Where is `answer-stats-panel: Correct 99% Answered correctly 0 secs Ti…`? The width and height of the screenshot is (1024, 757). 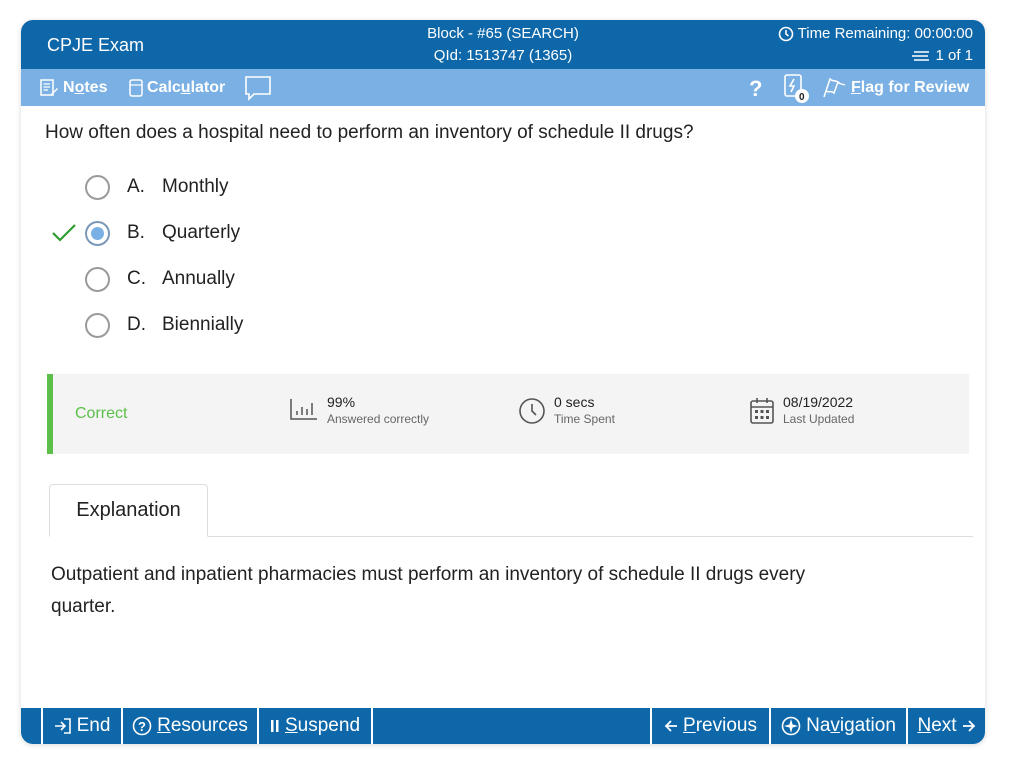
answer-stats-panel: Correct 99% Answered correctly 0 secs Ti… is located at coordinates (508, 414).